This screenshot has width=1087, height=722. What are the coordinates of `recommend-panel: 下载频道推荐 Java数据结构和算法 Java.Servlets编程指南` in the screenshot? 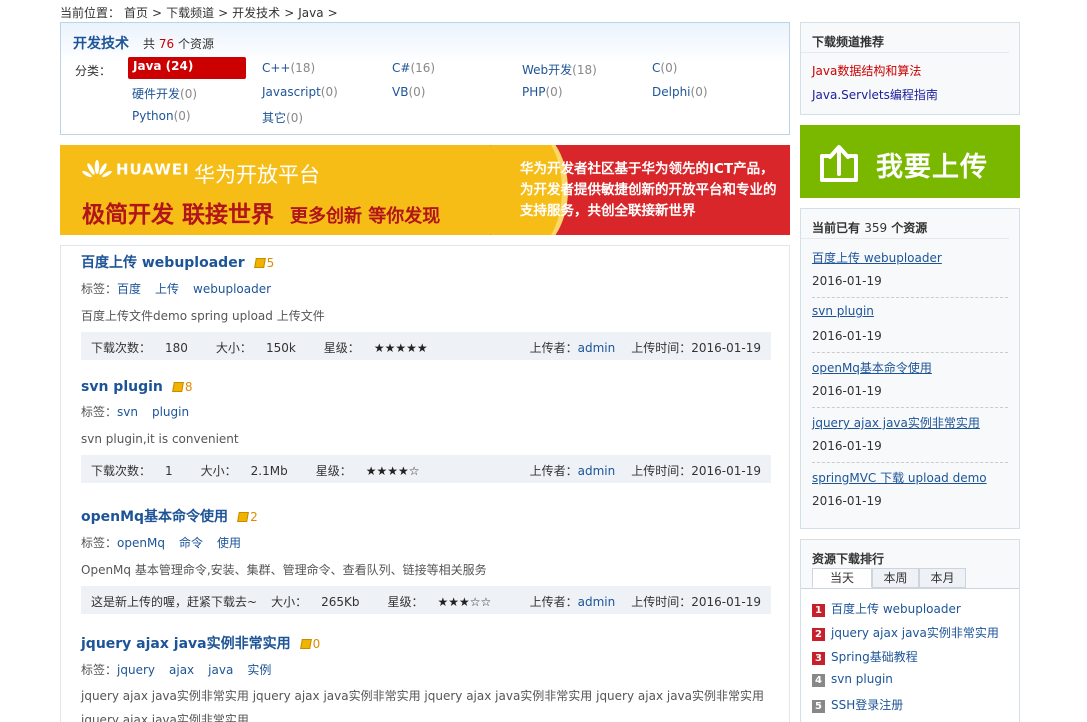 It's located at (910, 68).